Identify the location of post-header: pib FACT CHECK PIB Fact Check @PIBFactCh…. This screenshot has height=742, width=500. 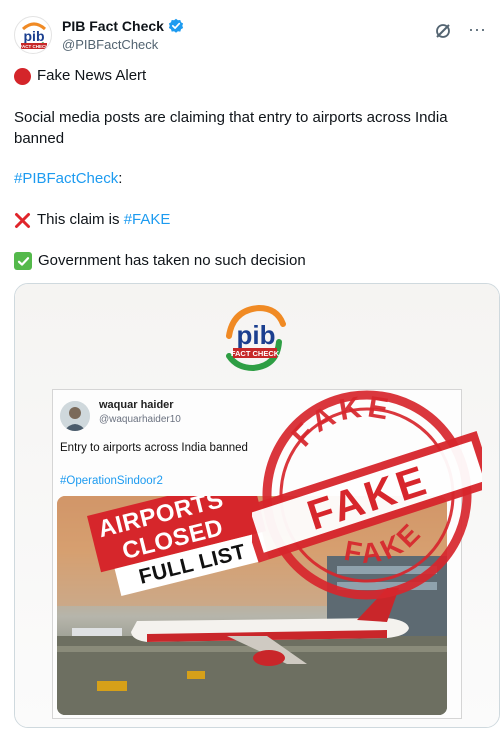
(250, 35).